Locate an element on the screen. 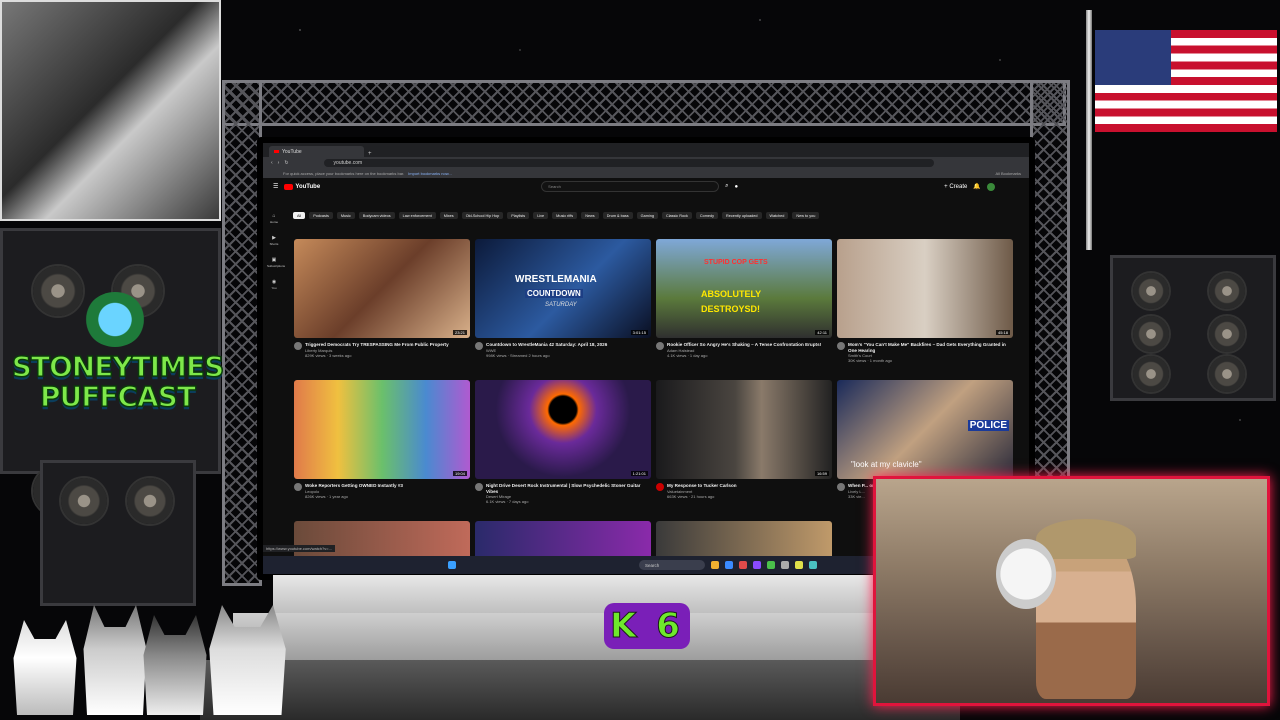 Image resolution: width=1280 pixels, height=720 pixels. video-title: My Response to Tucker Carlson is located at coordinates (702, 486).